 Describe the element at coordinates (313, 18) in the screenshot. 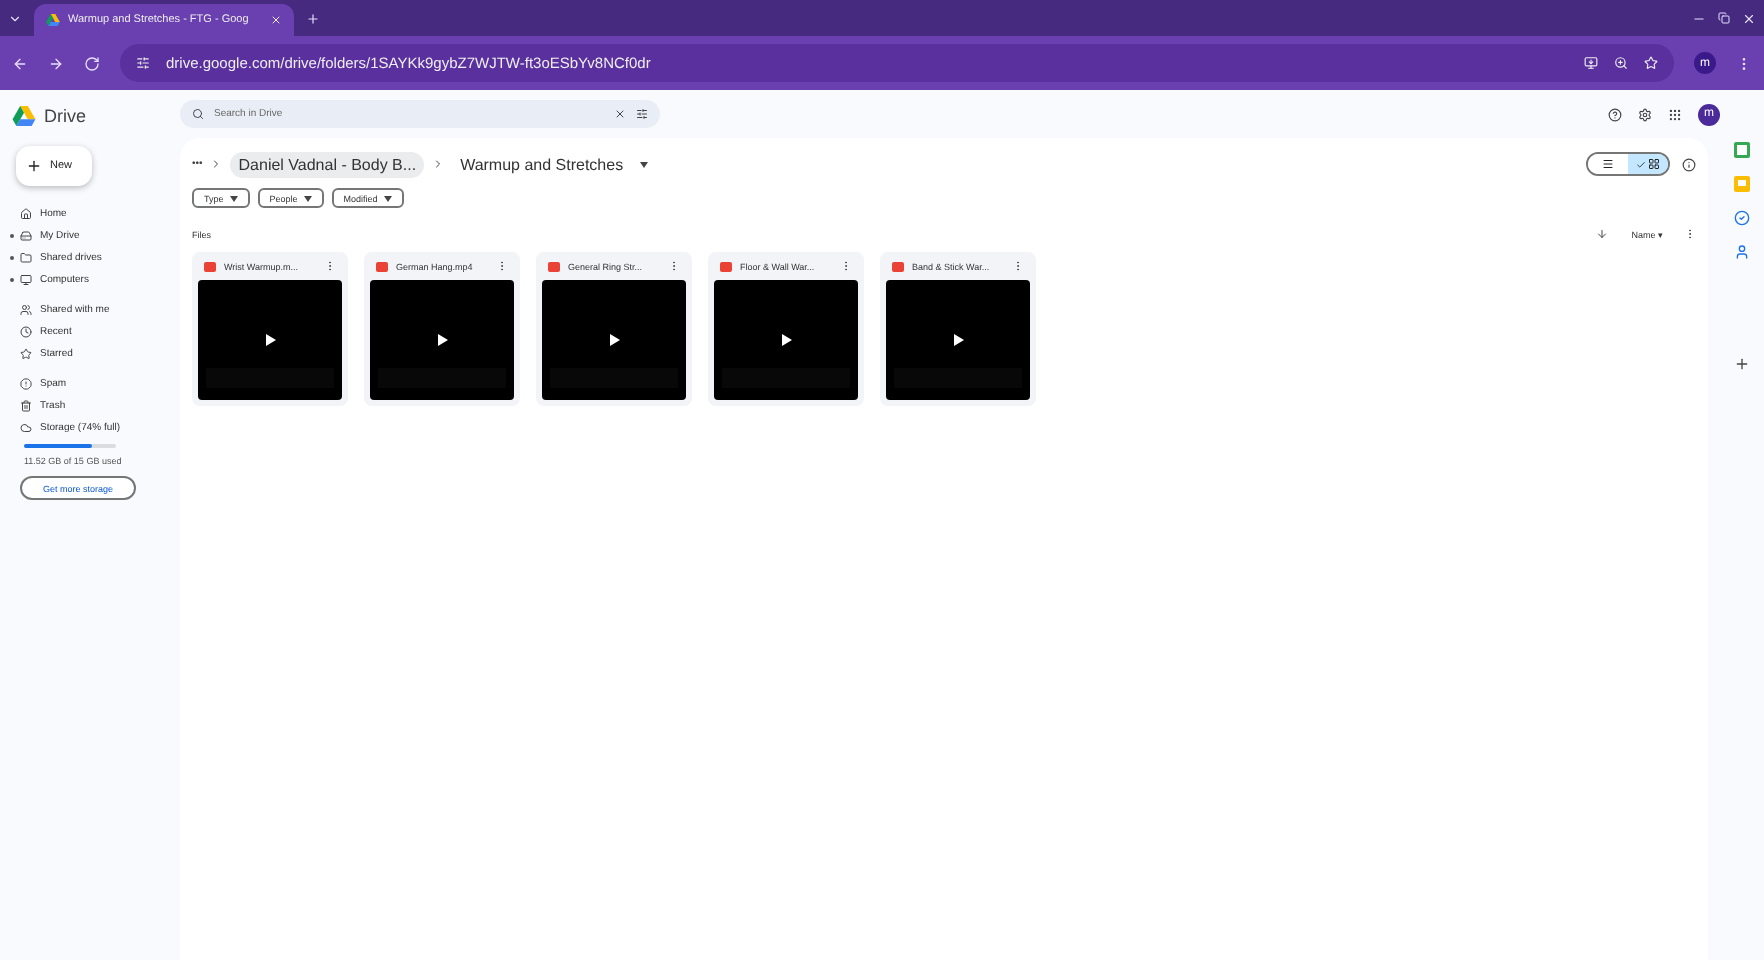

I see `new-tab-icon` at that location.